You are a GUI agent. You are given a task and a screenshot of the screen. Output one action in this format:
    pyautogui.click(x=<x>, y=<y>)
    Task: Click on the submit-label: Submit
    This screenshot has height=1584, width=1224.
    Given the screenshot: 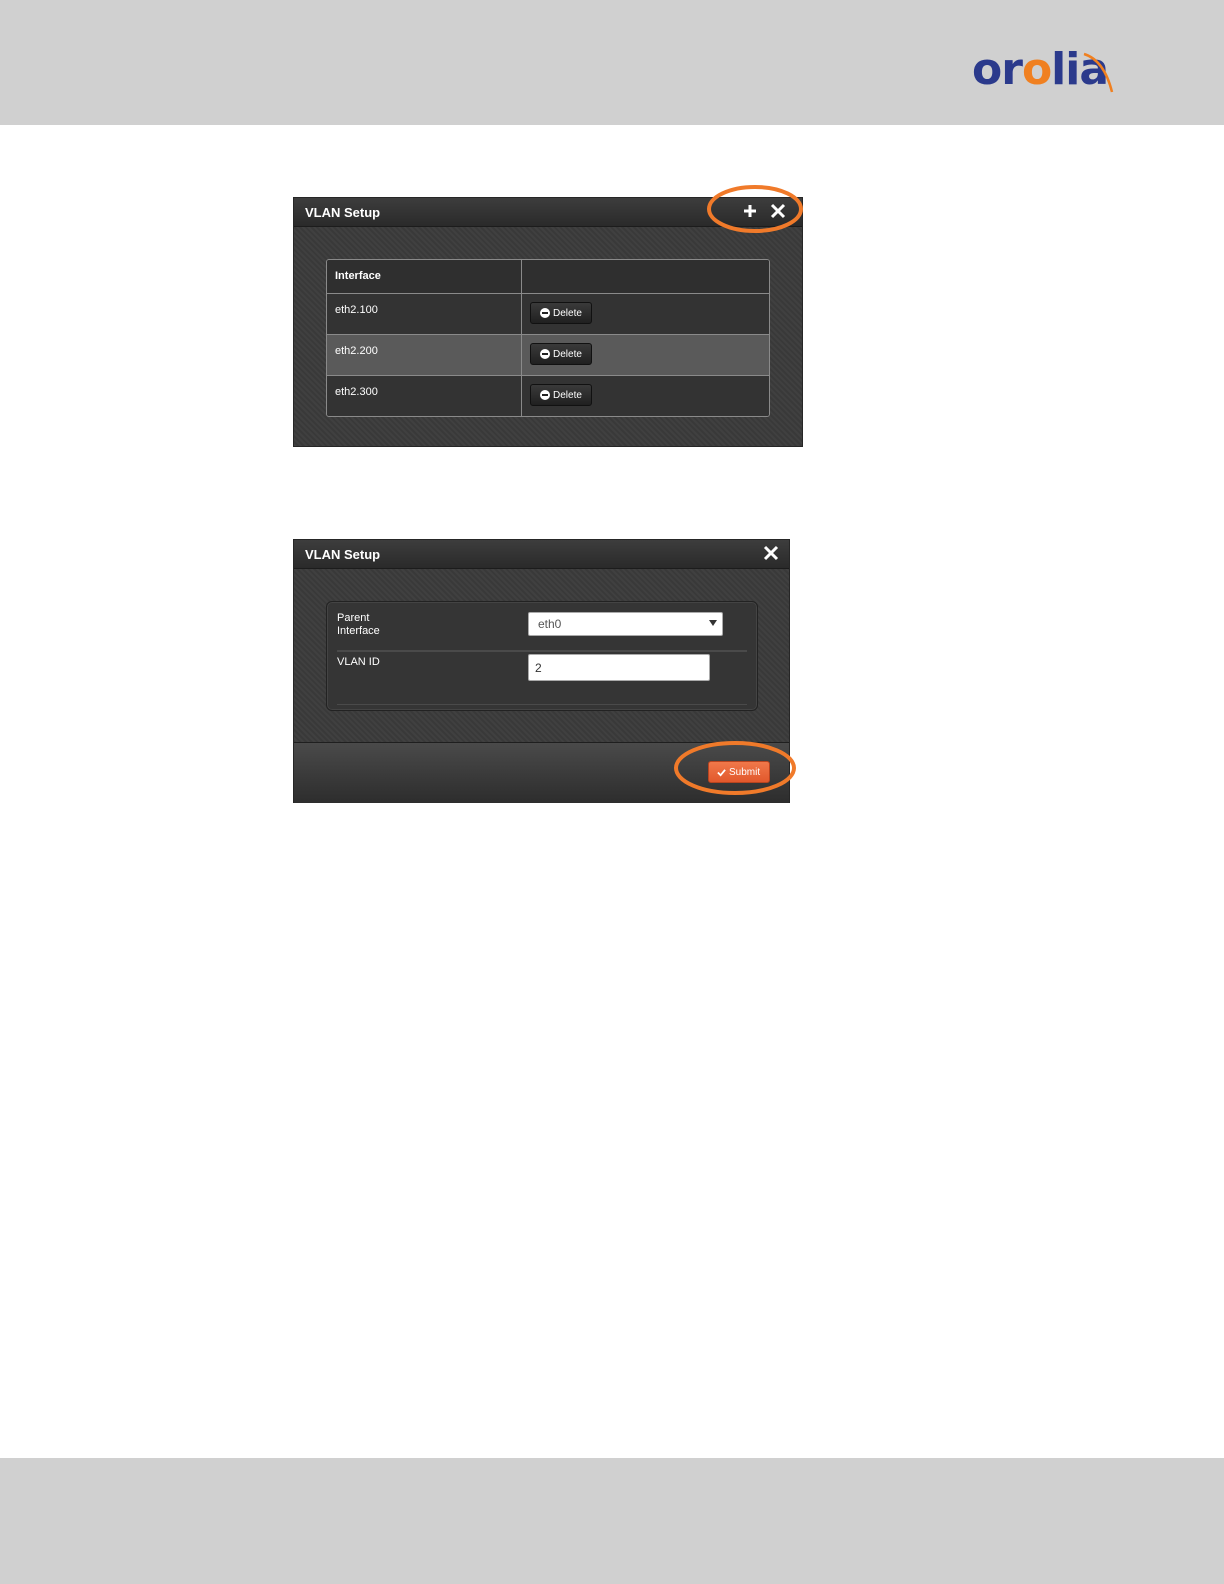 What is the action you would take?
    pyautogui.click(x=745, y=772)
    